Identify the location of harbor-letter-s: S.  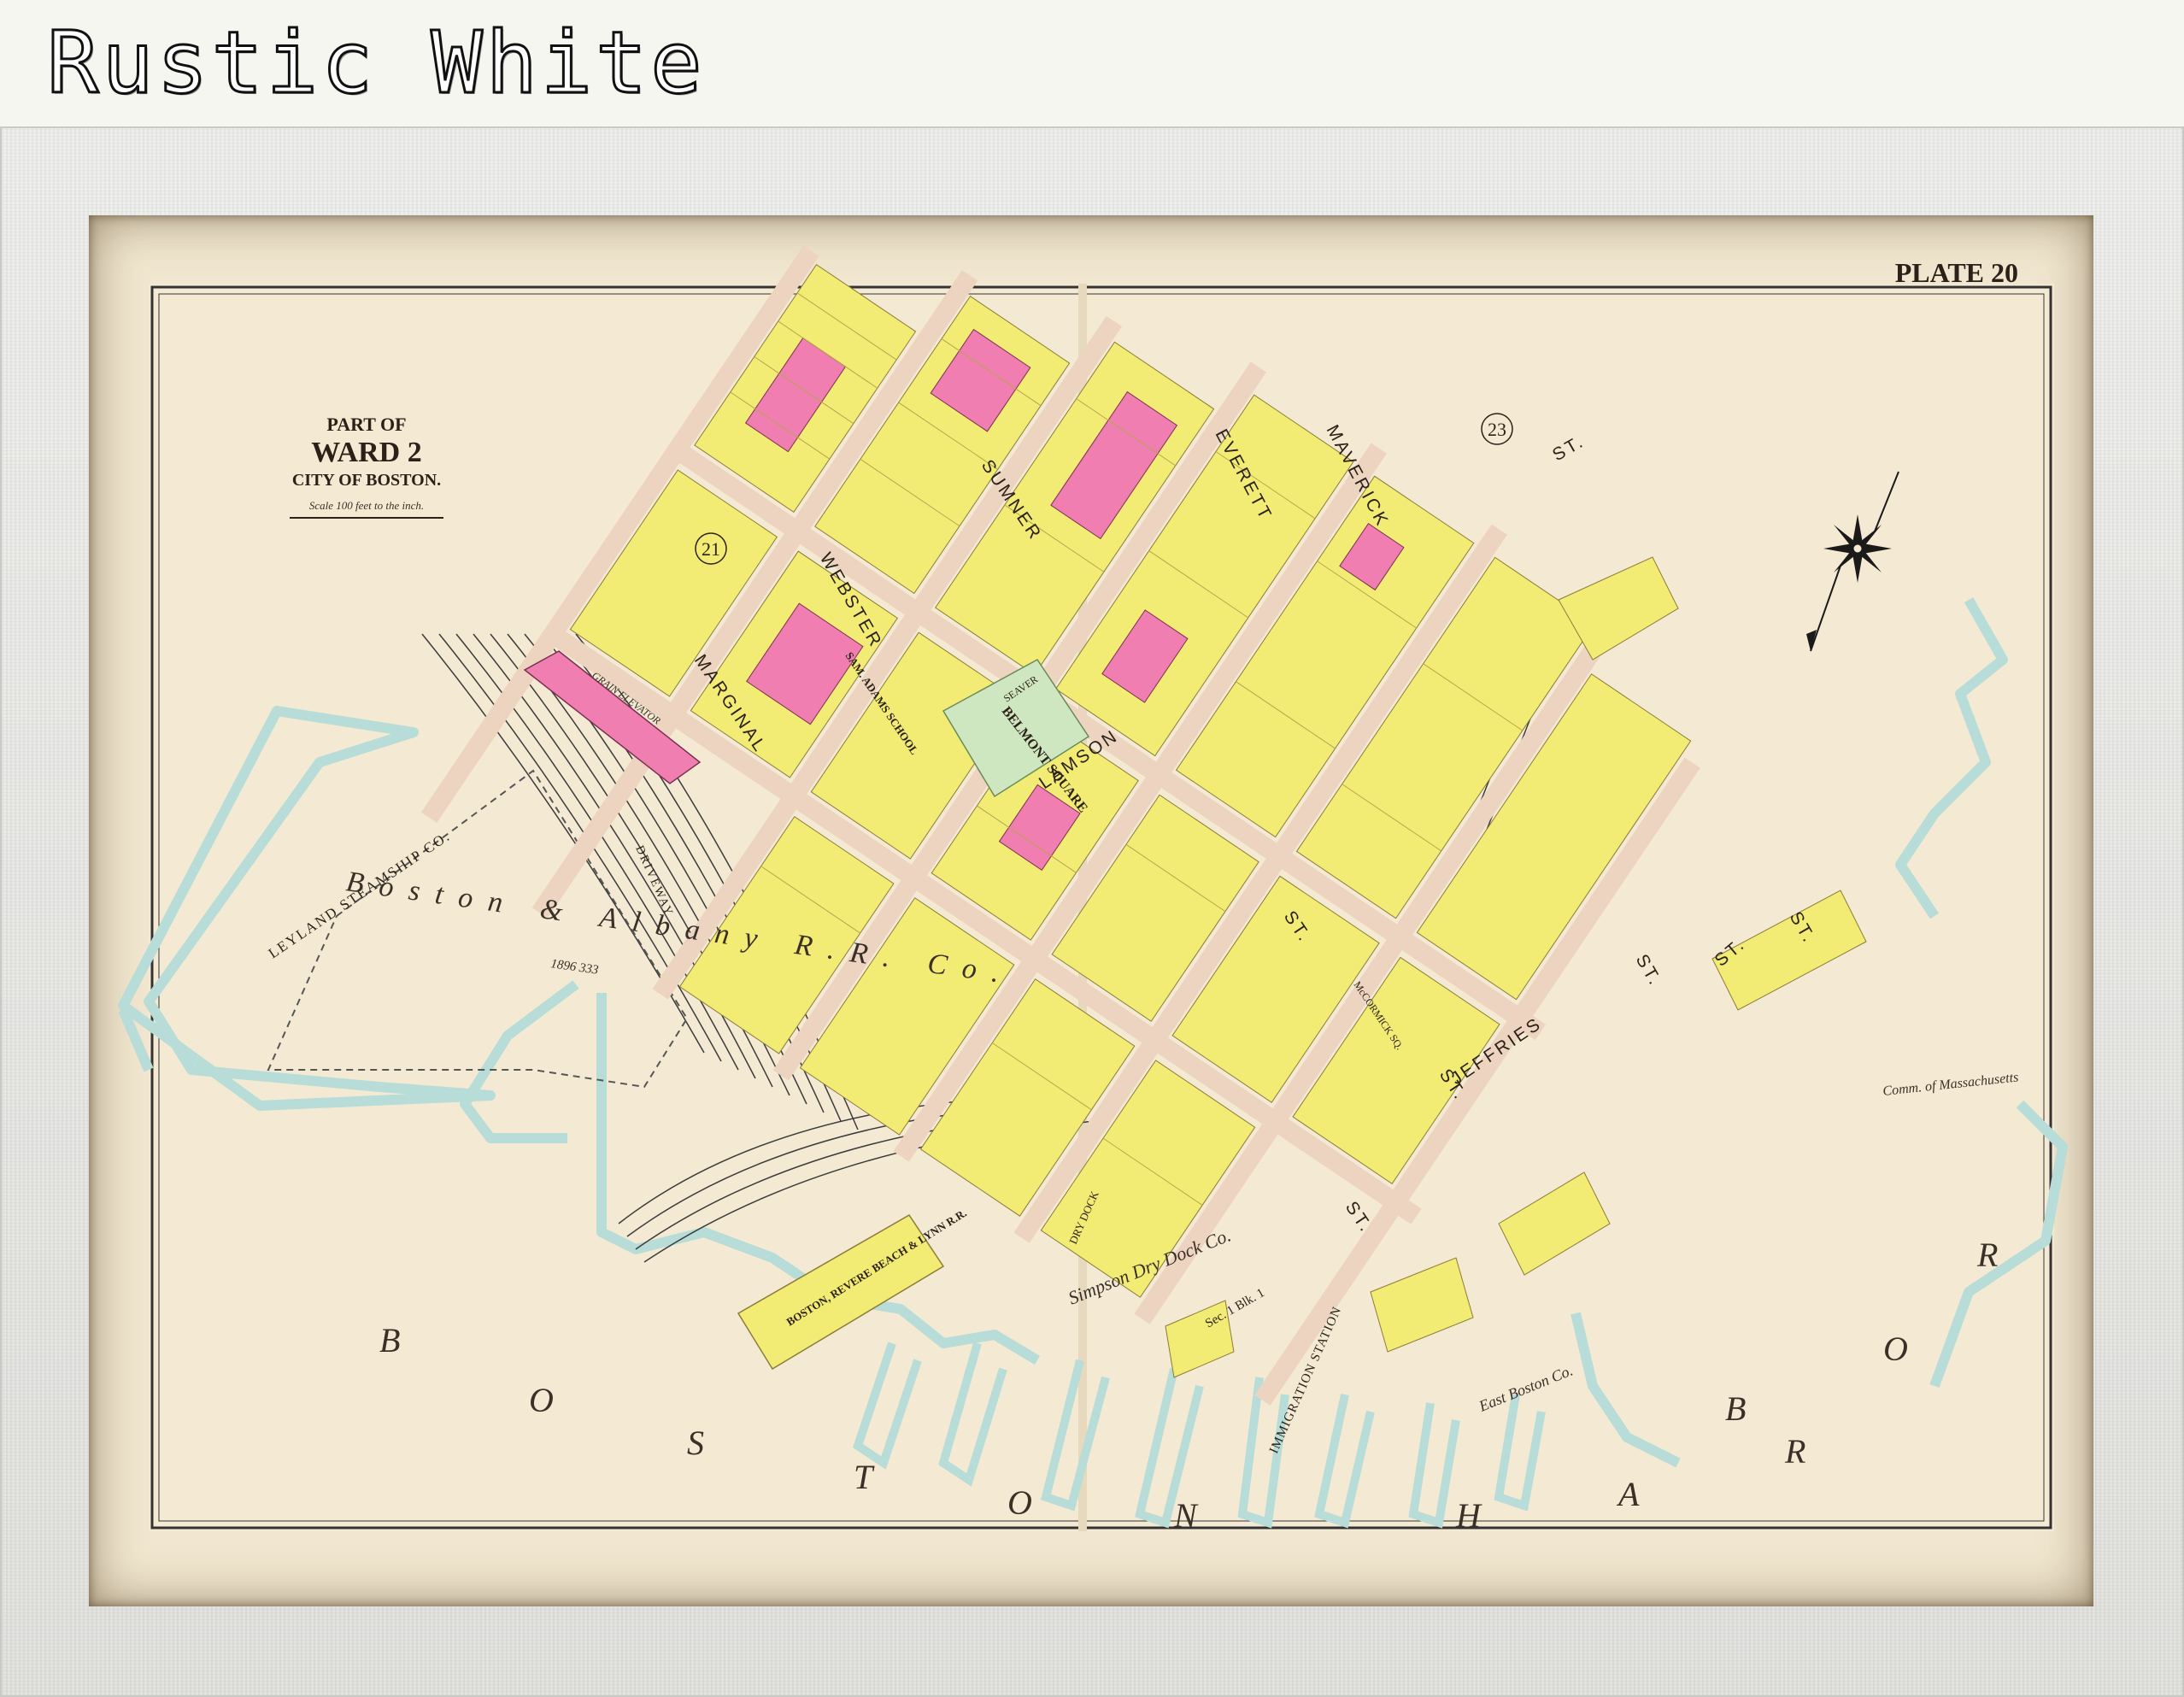
(696, 1443).